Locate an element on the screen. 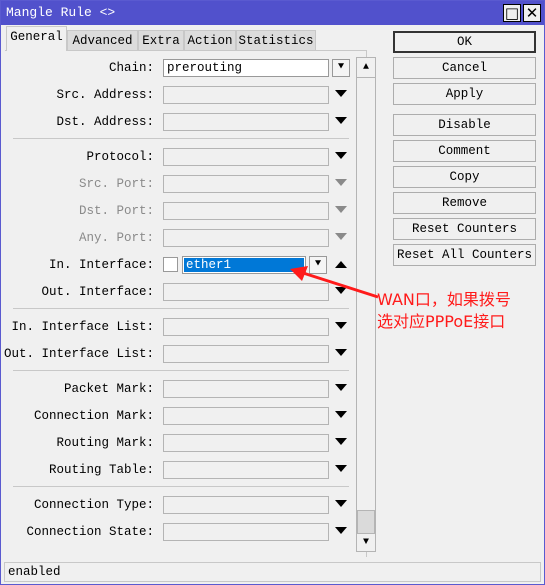  chain-label: Chain: is located at coordinates (131, 68).